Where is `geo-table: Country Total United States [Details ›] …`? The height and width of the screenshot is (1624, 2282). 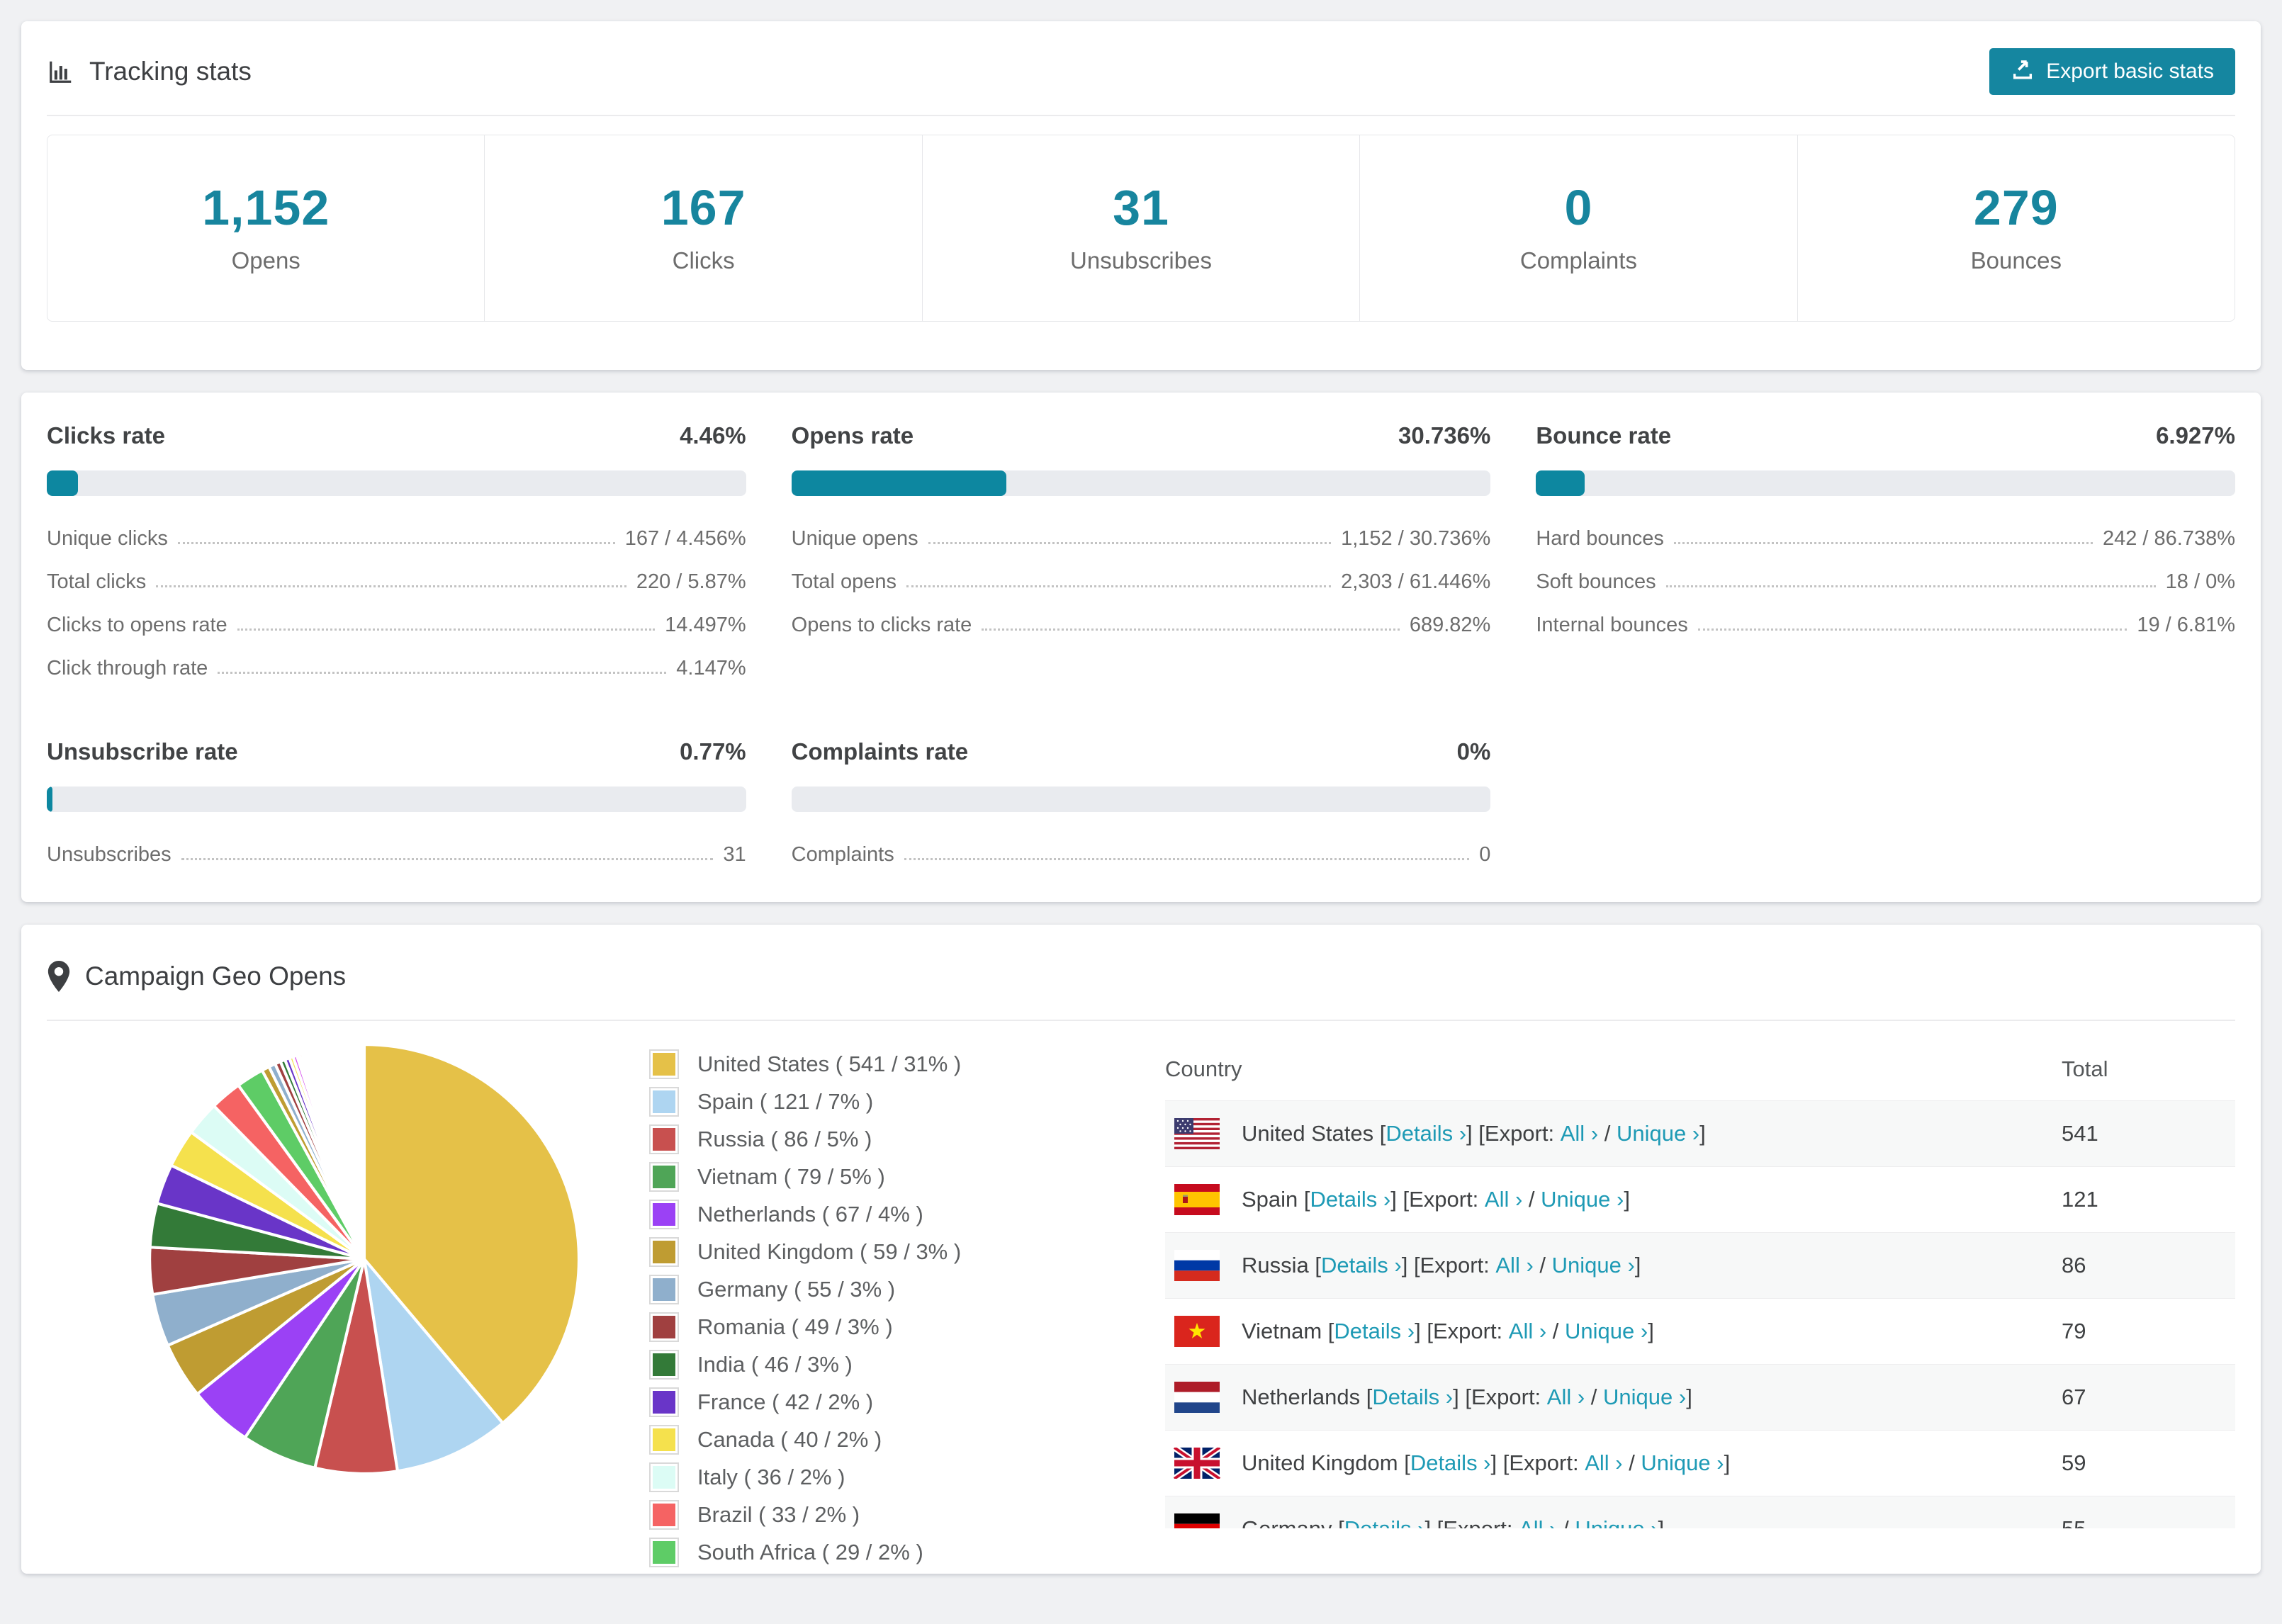
geo-table: Country Total United States [Details ›] … is located at coordinates (1700, 1284).